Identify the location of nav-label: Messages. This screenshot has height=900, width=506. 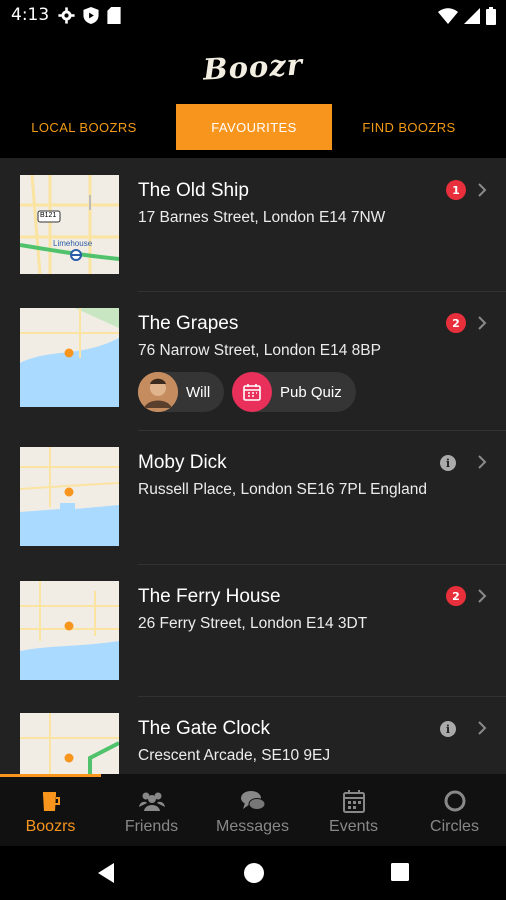
(252, 826).